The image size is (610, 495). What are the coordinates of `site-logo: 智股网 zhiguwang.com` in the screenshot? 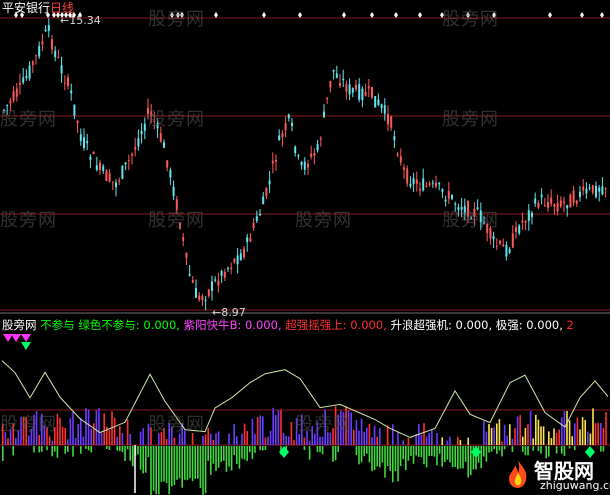 It's located at (555, 474).